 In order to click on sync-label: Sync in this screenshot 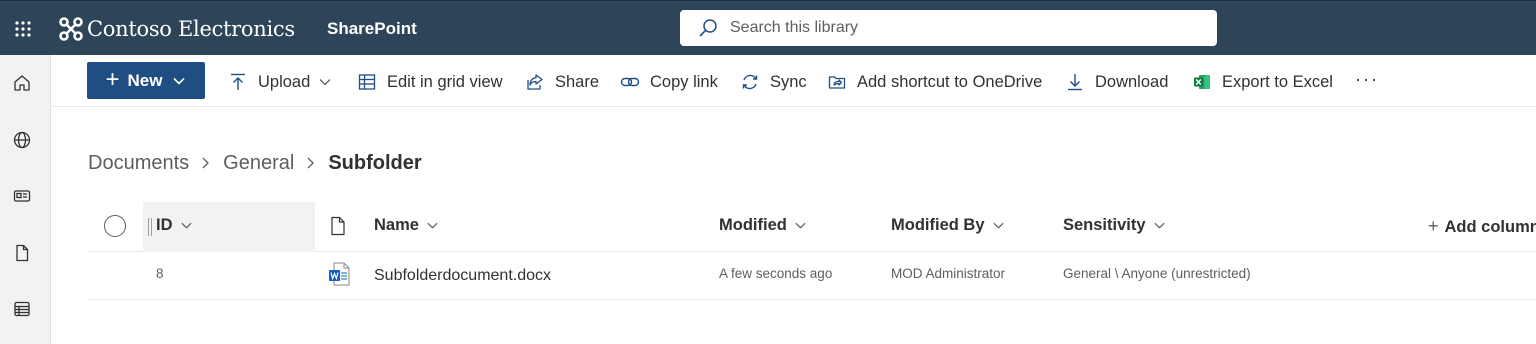, I will do `click(788, 81)`.